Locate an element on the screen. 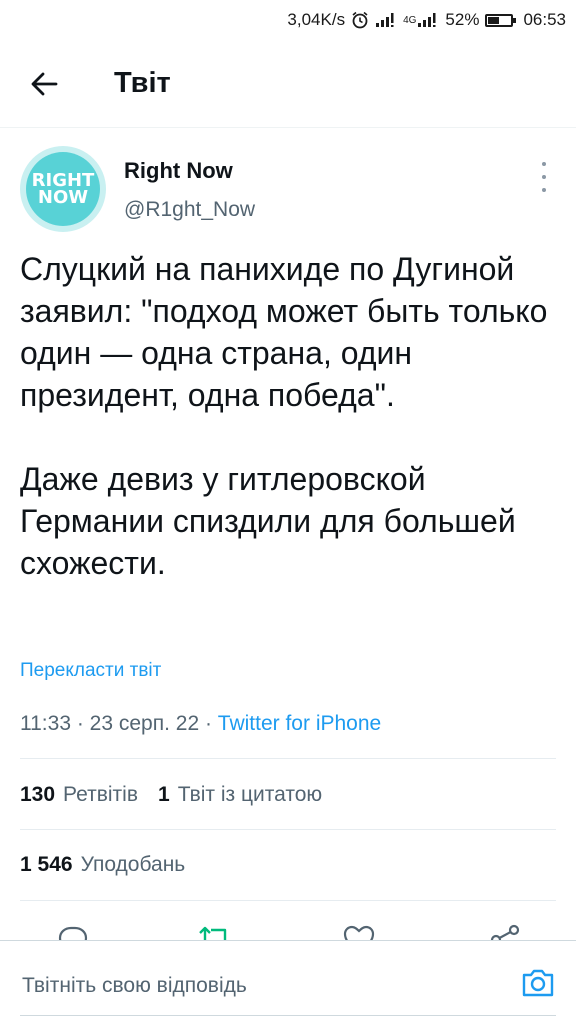  quotes-label: Твіт із цитатою is located at coordinates (250, 794).